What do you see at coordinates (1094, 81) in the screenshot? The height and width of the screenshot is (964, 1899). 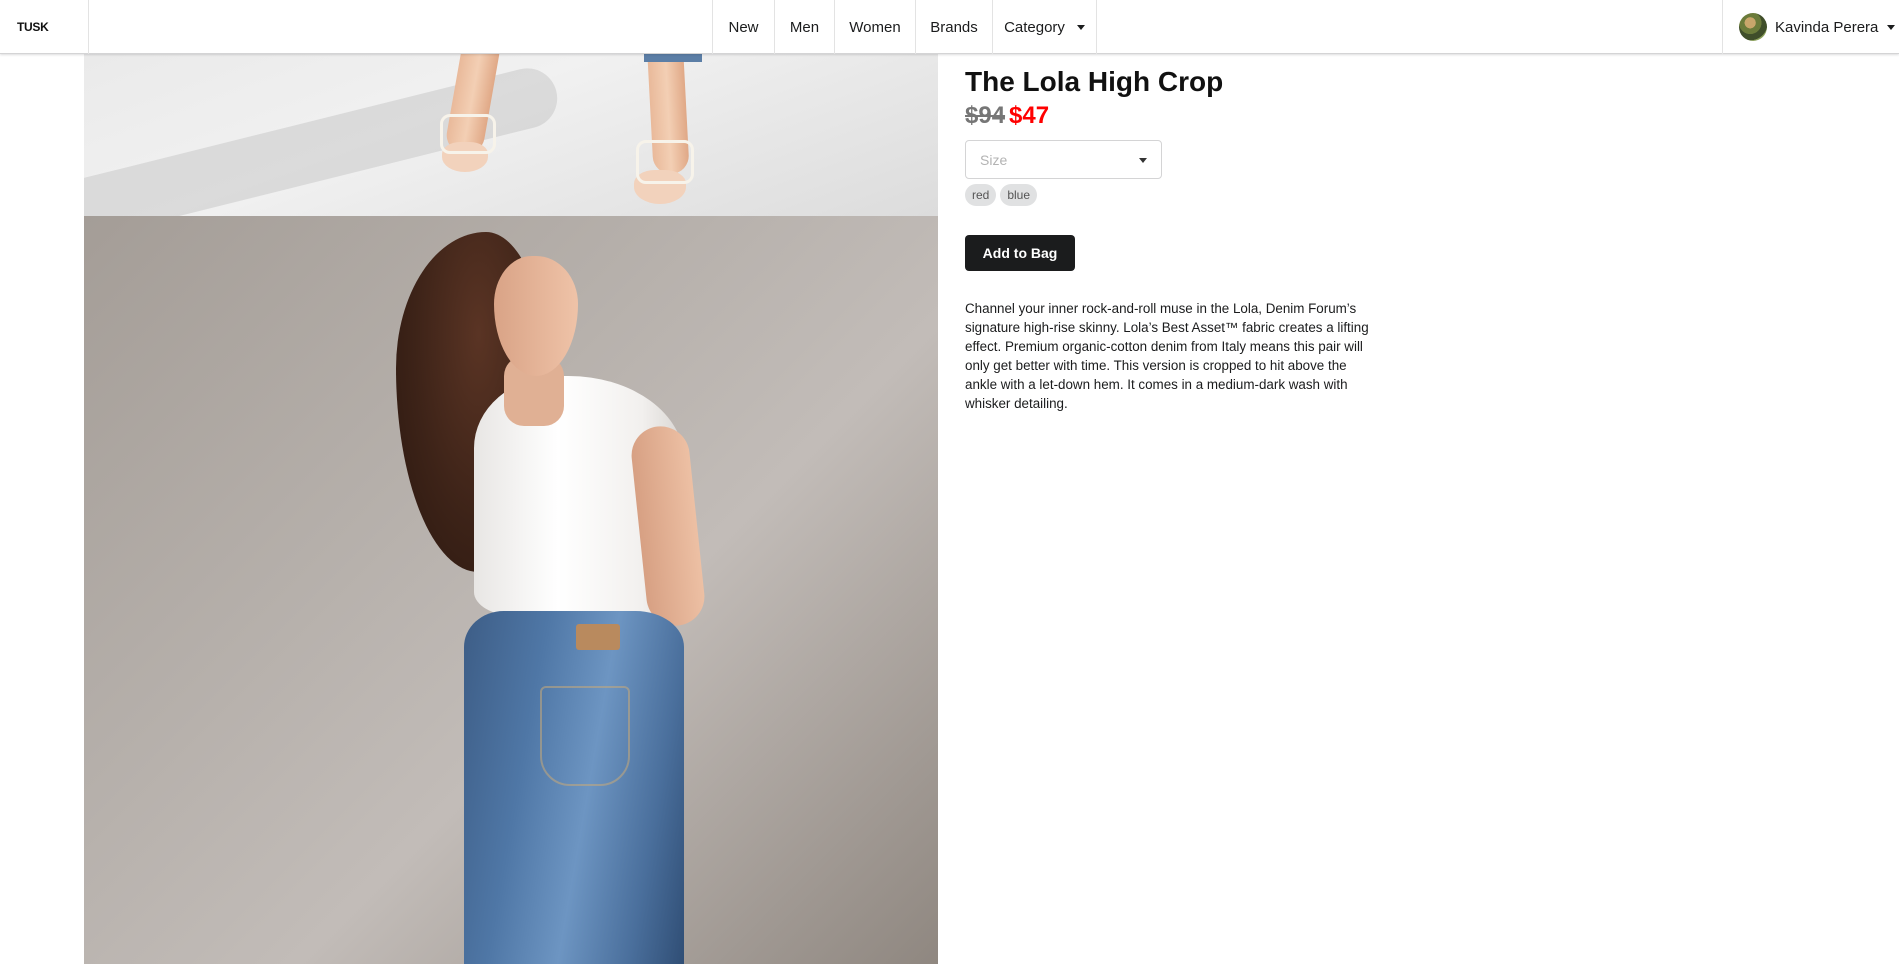 I see `product-title: The Lola High Crop` at bounding box center [1094, 81].